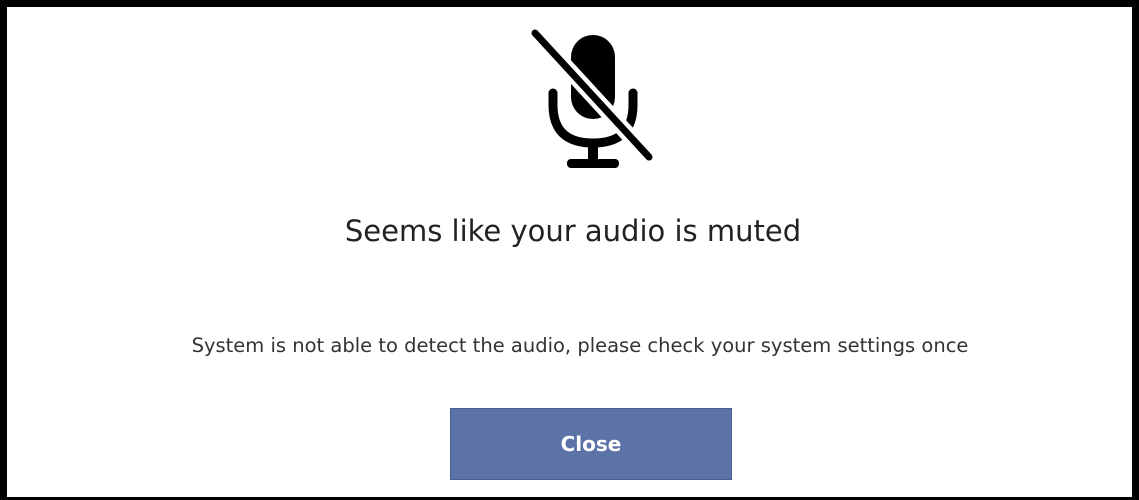 Image resolution: width=1139 pixels, height=500 pixels. Describe the element at coordinates (573, 231) in the screenshot. I see `dialog-title: Seems like your audio is muted` at that location.